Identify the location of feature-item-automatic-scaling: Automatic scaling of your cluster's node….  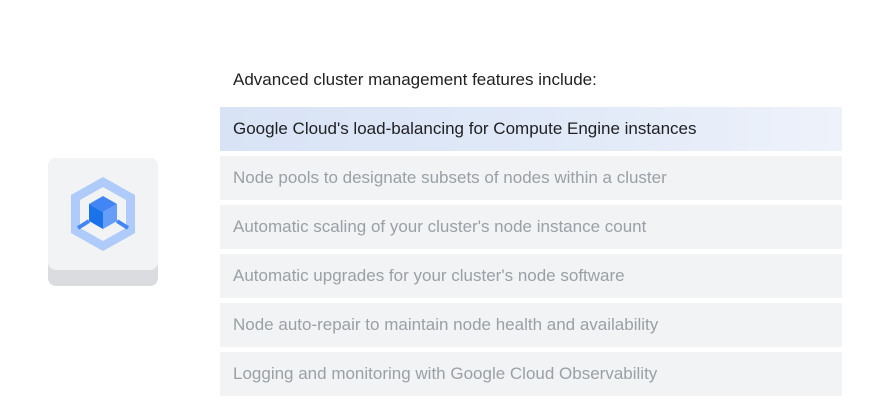
(531, 227).